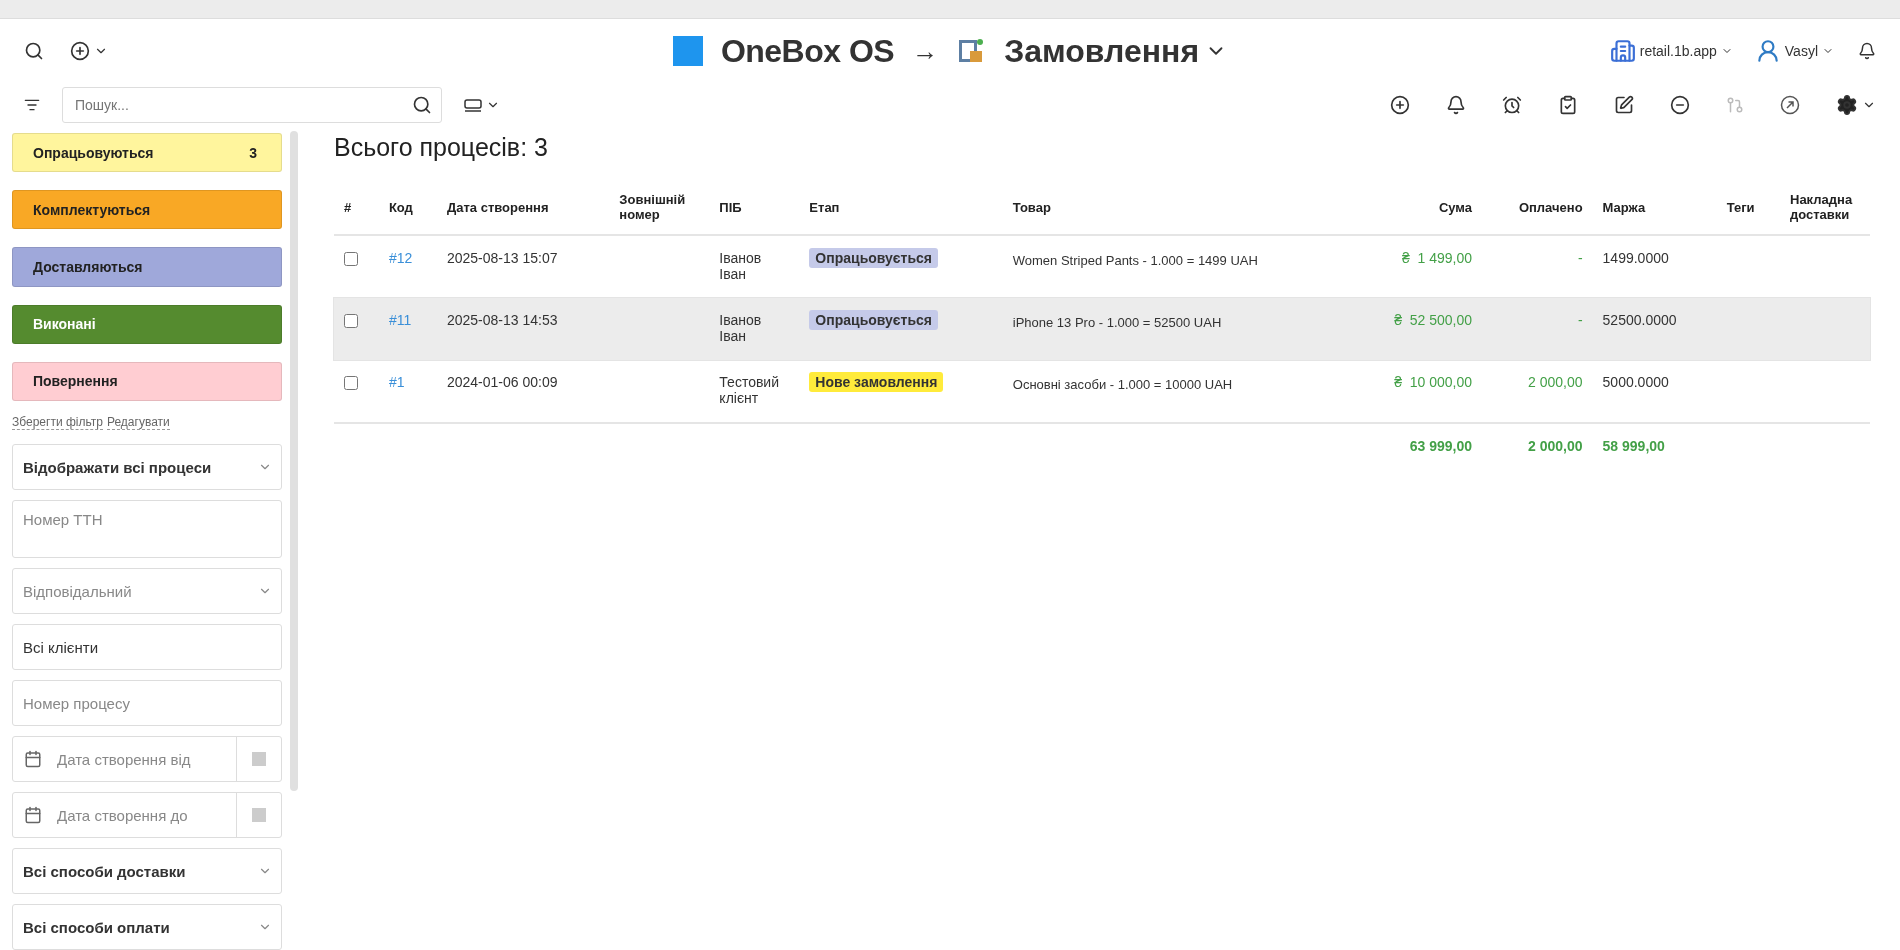 This screenshot has width=1900, height=950. What do you see at coordinates (1654, 391) in the screenshot?
I see `table-cell: 5000.0000` at bounding box center [1654, 391].